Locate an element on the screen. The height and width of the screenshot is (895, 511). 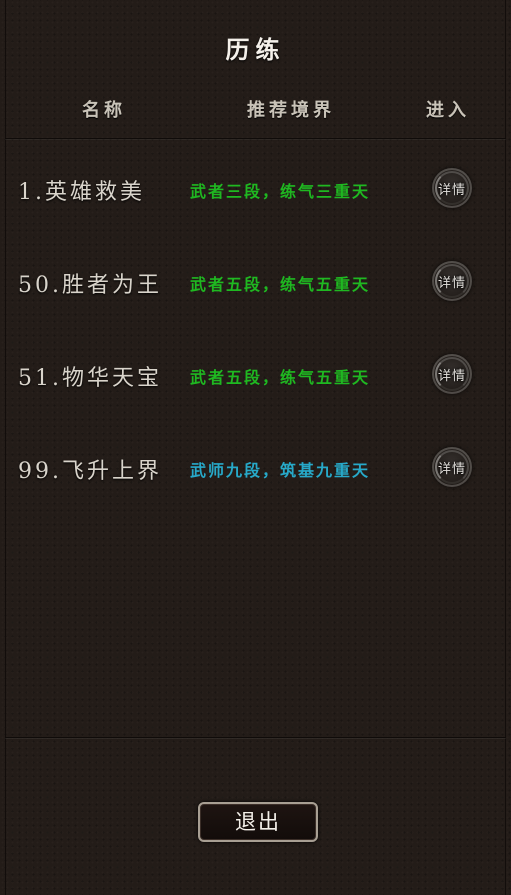
header-enter: 进入 is located at coordinates (448, 110).